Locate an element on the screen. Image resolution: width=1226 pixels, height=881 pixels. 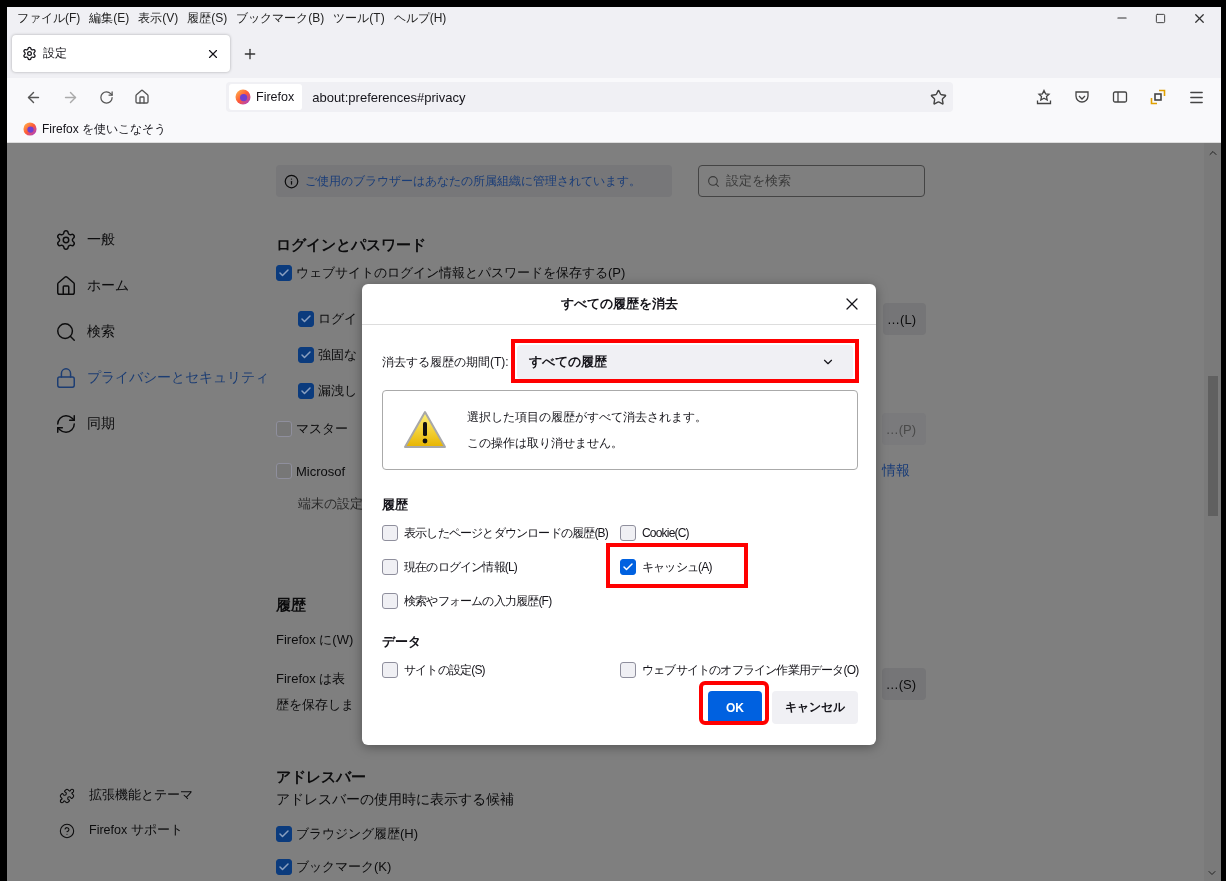
browser-tab: 設定 is located at coordinates (121, 53).